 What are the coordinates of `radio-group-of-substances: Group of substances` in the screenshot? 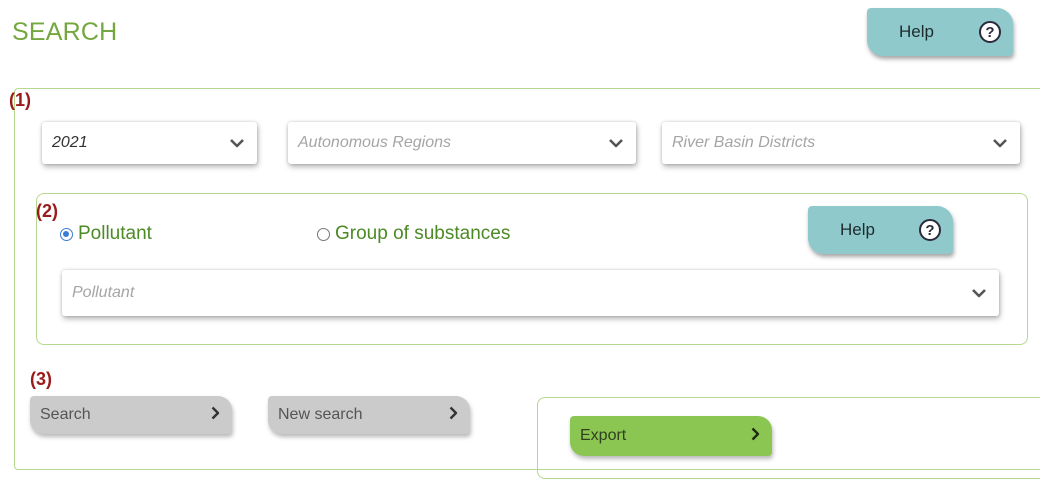 It's located at (413, 234).